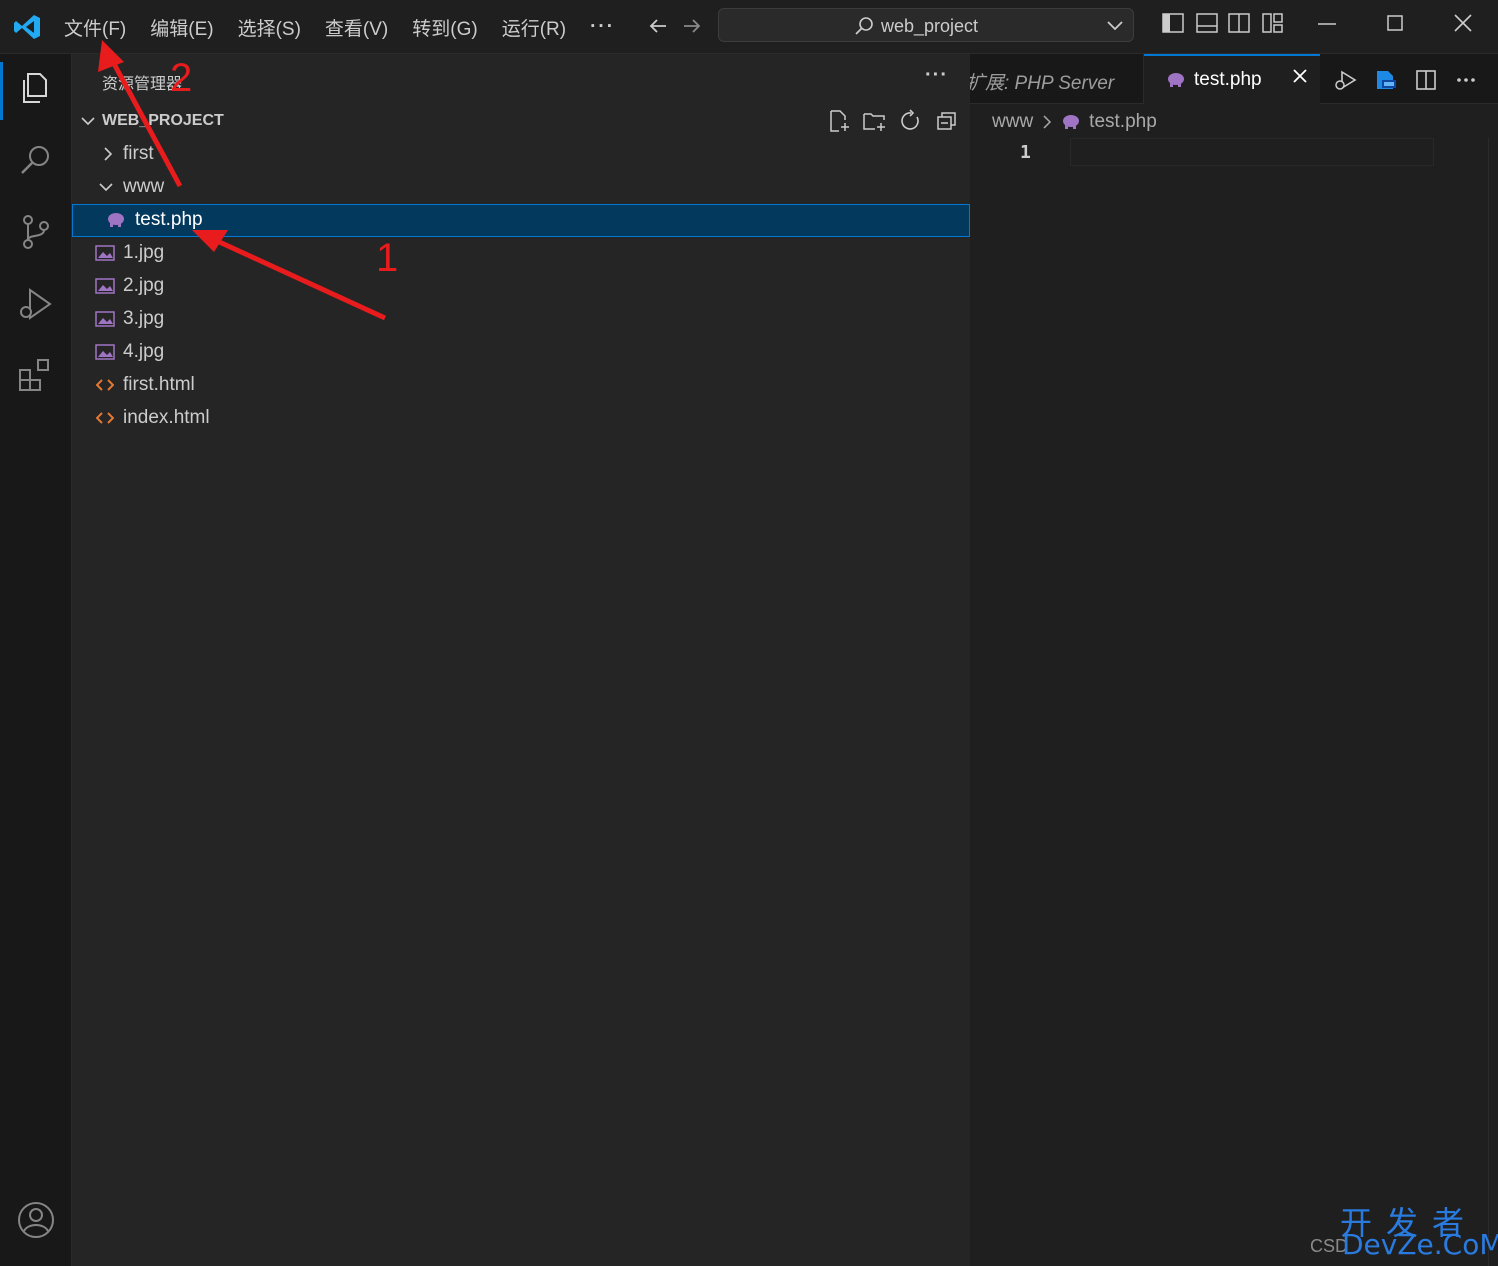 Image resolution: width=1498 pixels, height=1266 pixels. I want to click on watermark-en: DevZe.CoM, so click(1420, 1244).